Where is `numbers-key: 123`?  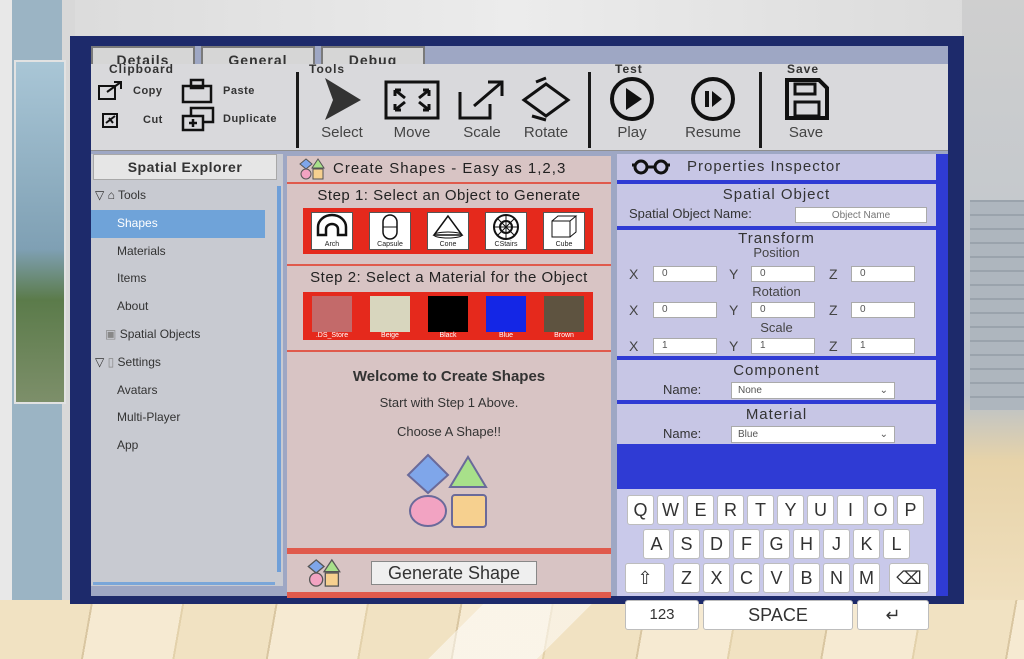
numbers-key: 123 is located at coordinates (662, 615).